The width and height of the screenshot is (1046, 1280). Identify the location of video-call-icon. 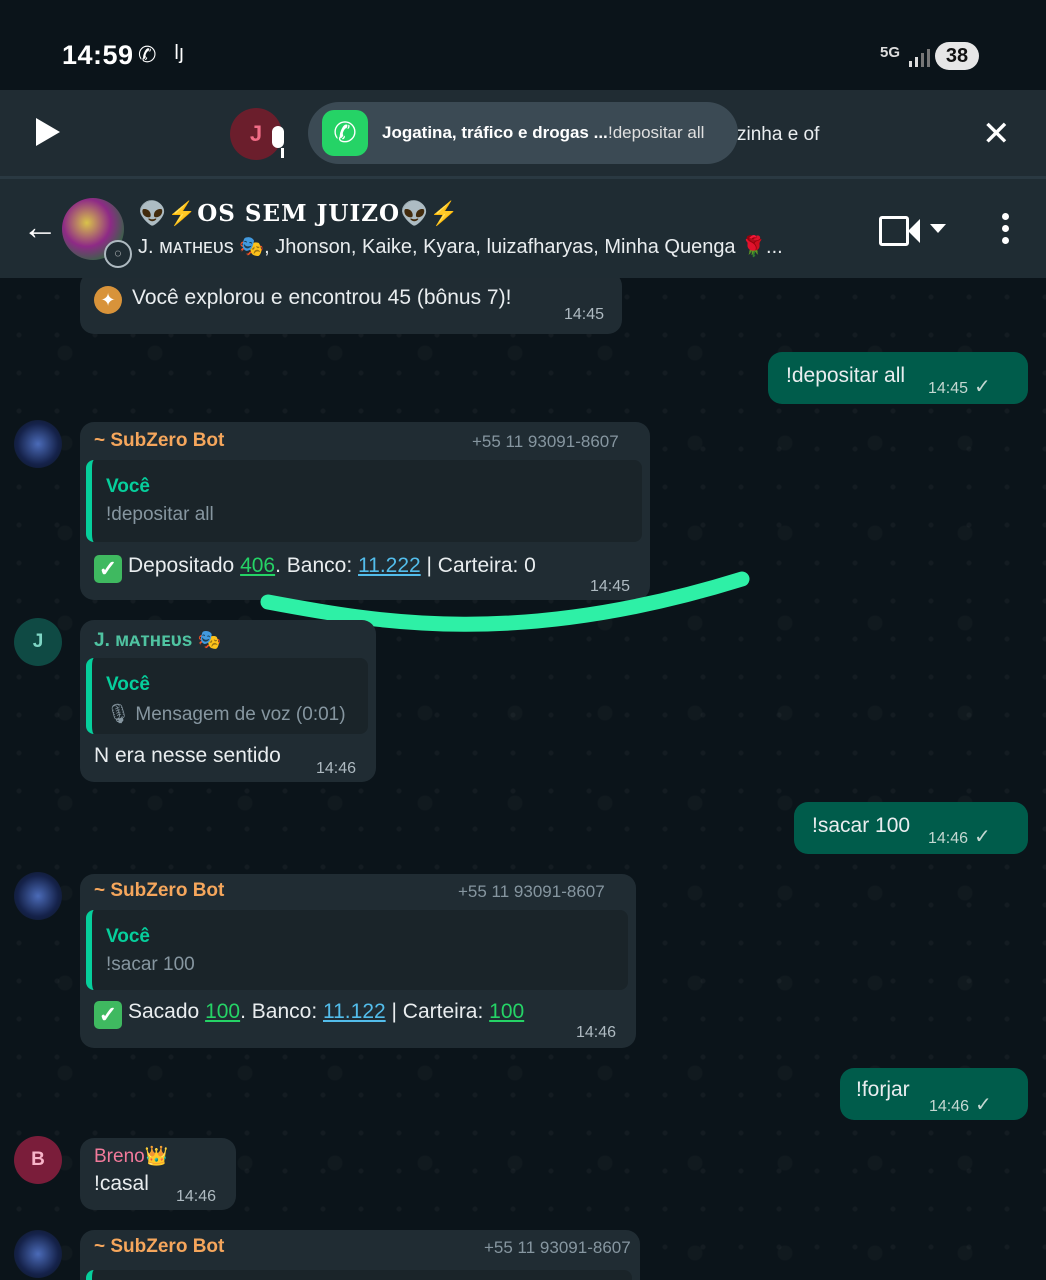
(899, 231).